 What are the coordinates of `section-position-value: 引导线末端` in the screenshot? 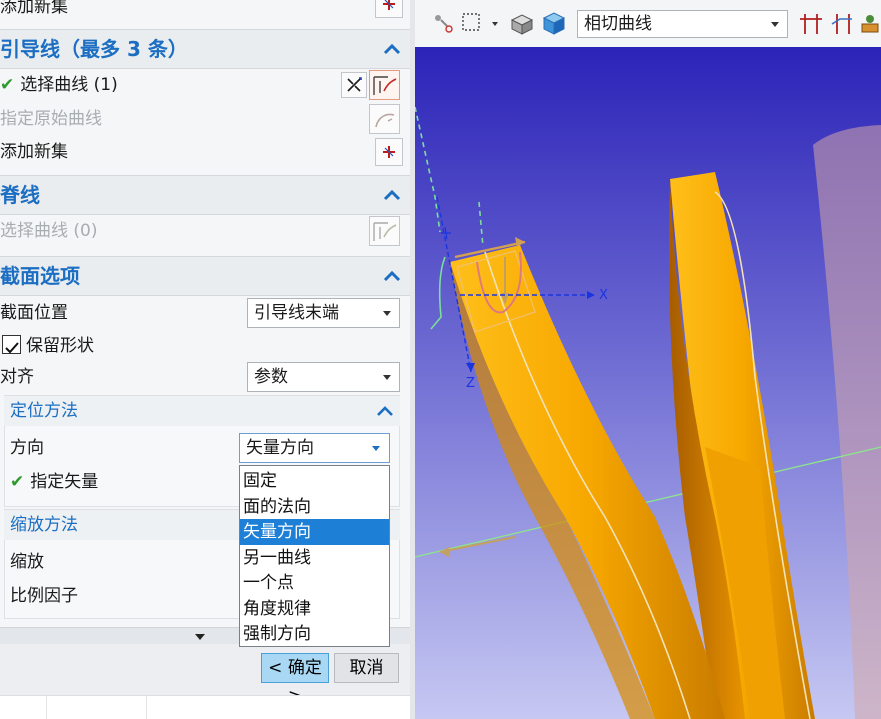 It's located at (296, 313).